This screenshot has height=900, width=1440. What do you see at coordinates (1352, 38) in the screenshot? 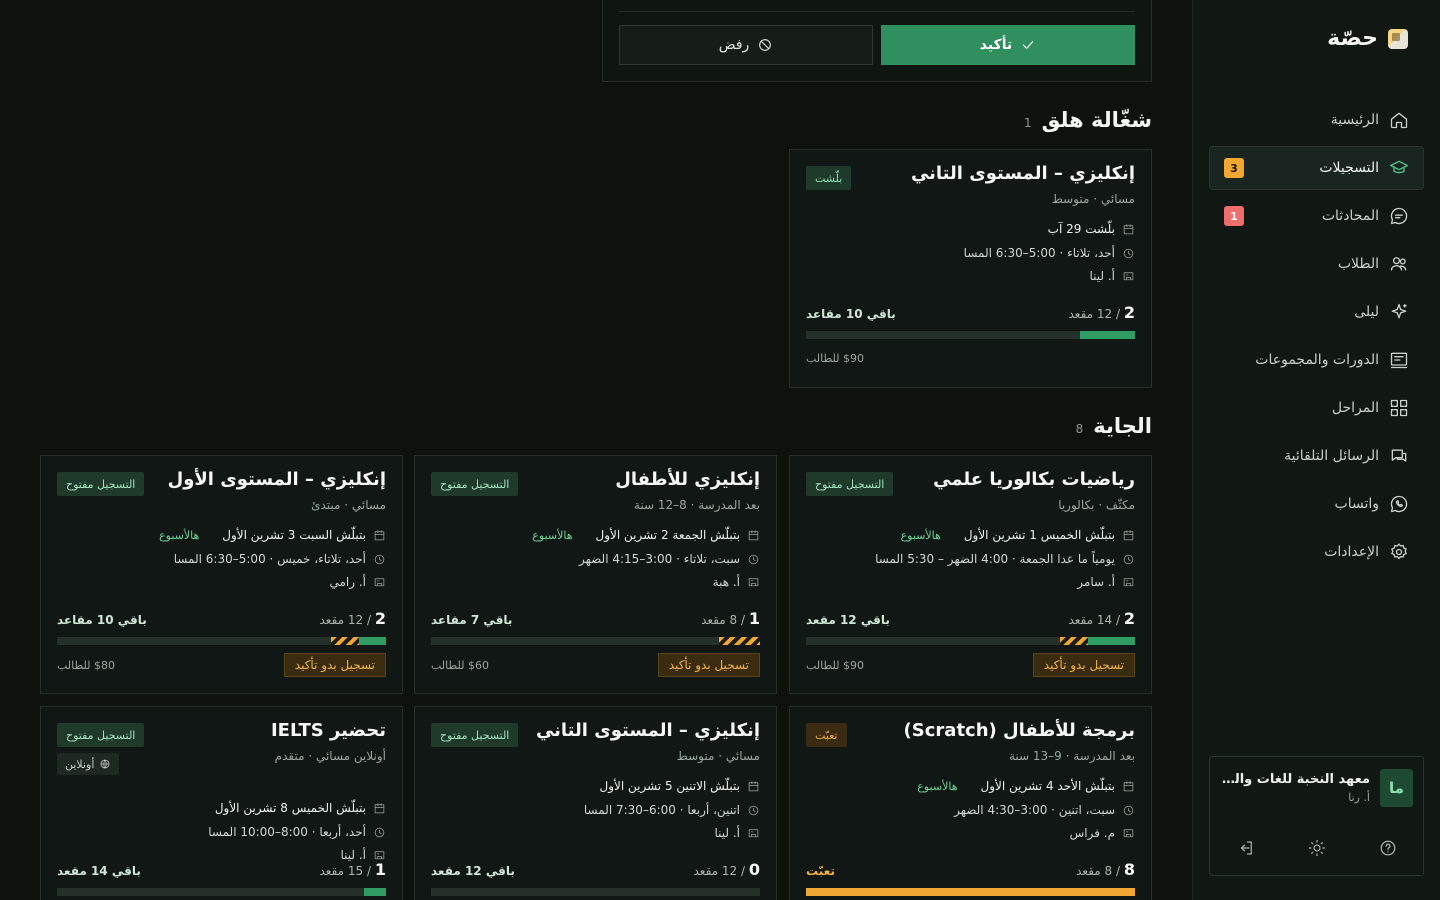
I see `brand-name: حصّة` at bounding box center [1352, 38].